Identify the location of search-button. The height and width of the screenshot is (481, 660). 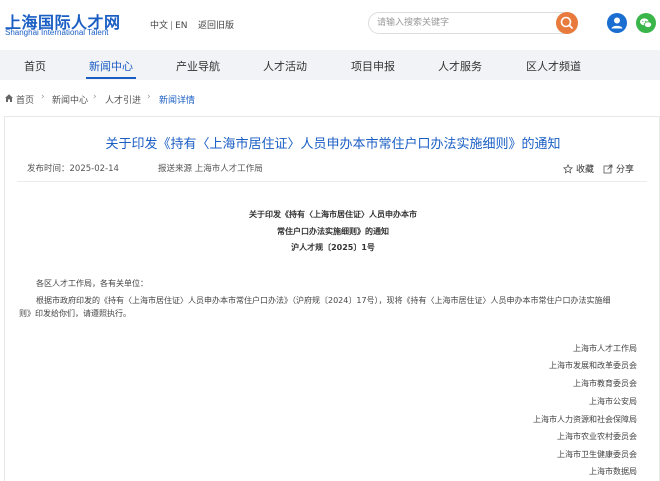
(567, 23).